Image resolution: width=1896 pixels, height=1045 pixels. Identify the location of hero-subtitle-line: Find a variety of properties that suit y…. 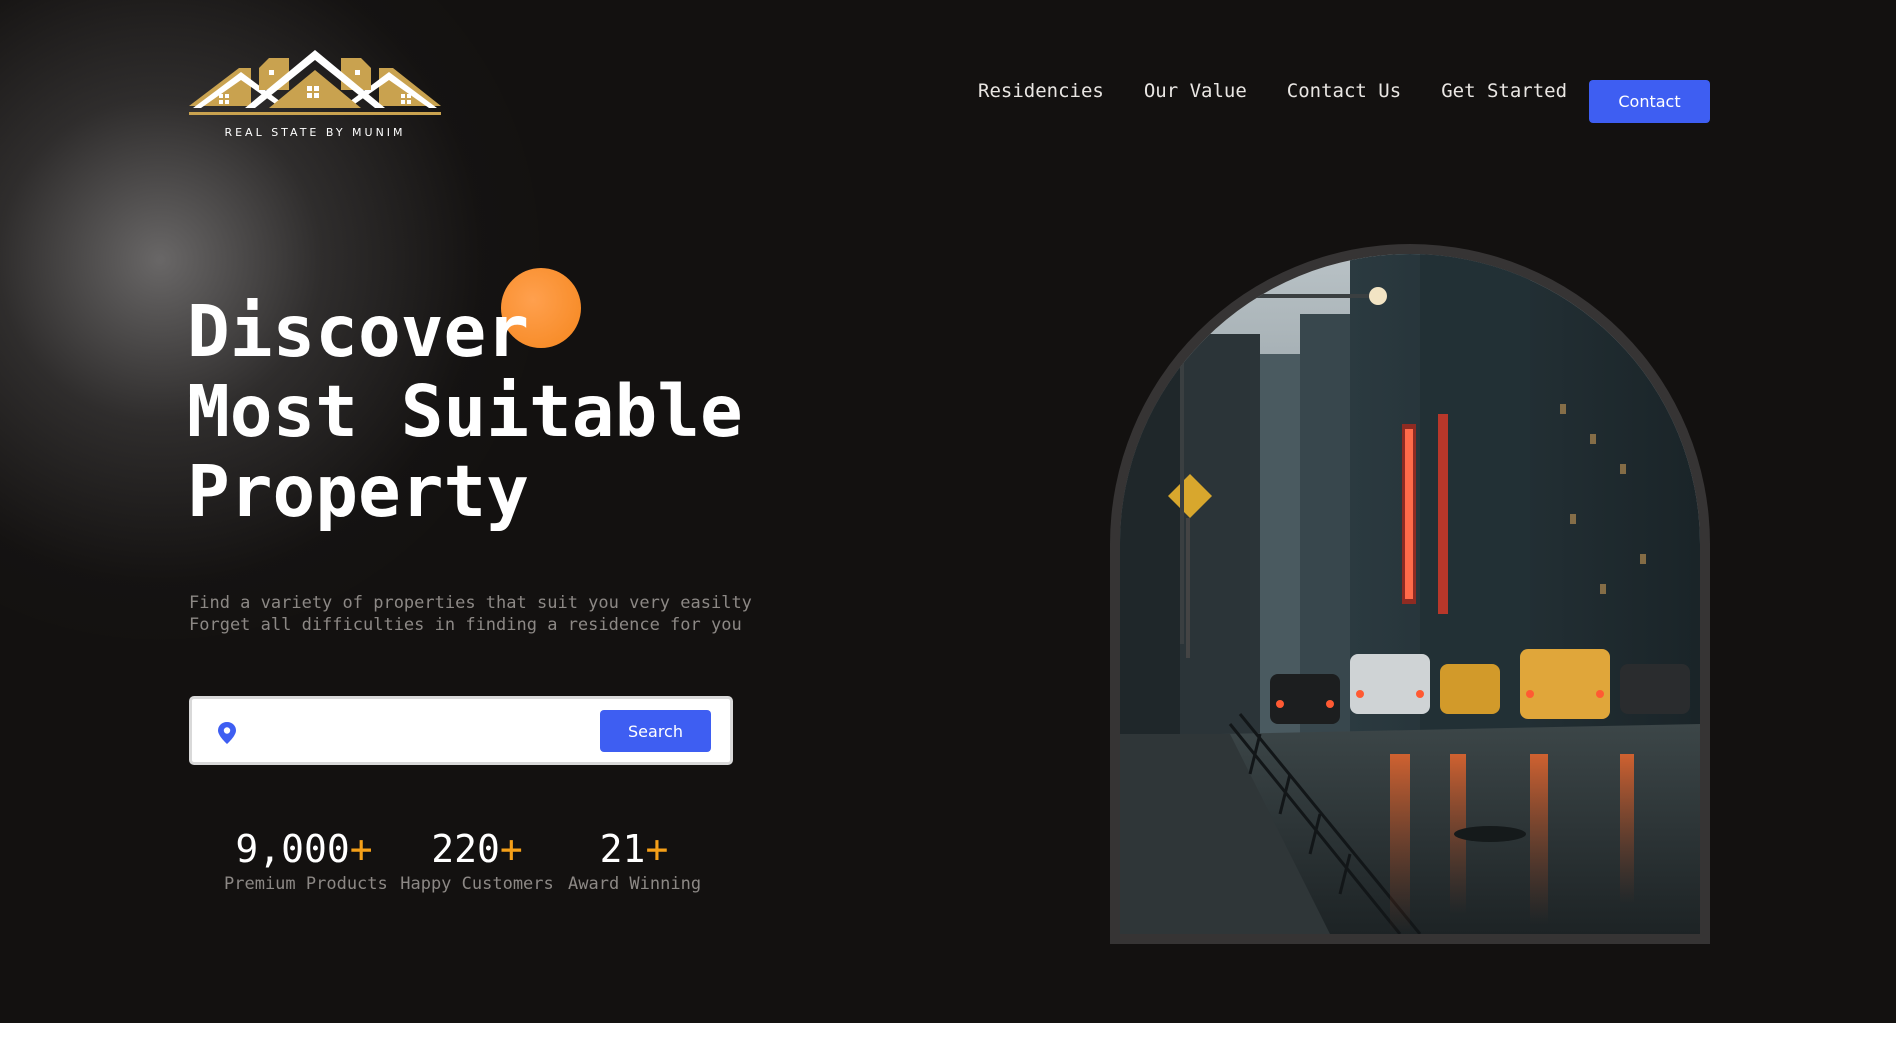
(470, 603).